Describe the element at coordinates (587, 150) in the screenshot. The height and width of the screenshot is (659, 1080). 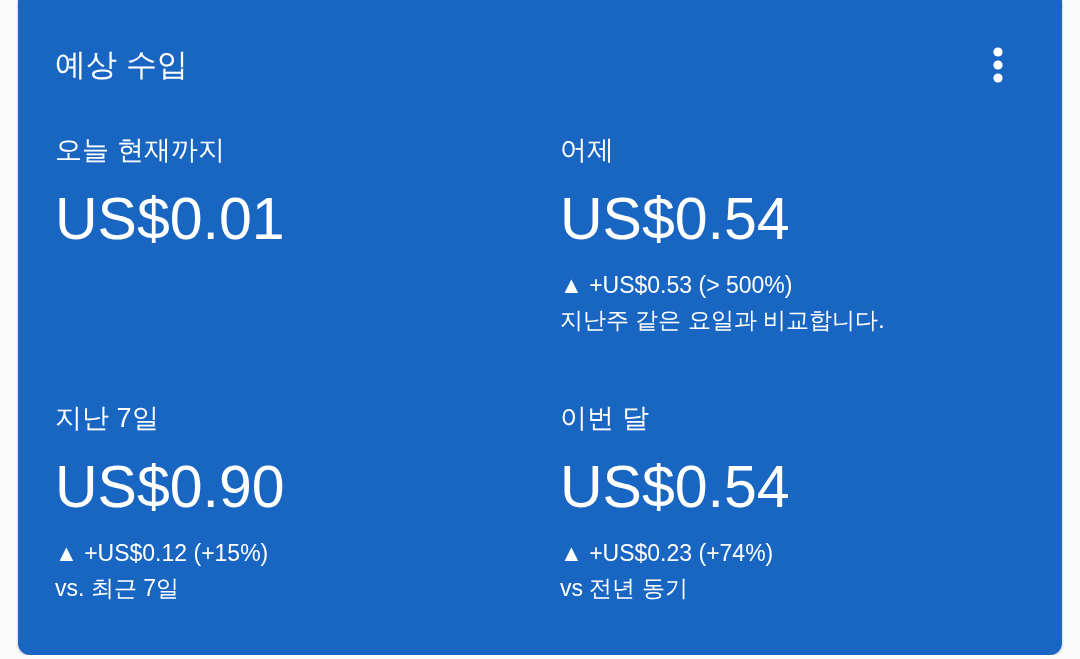
I see `metric-label: 어제` at that location.